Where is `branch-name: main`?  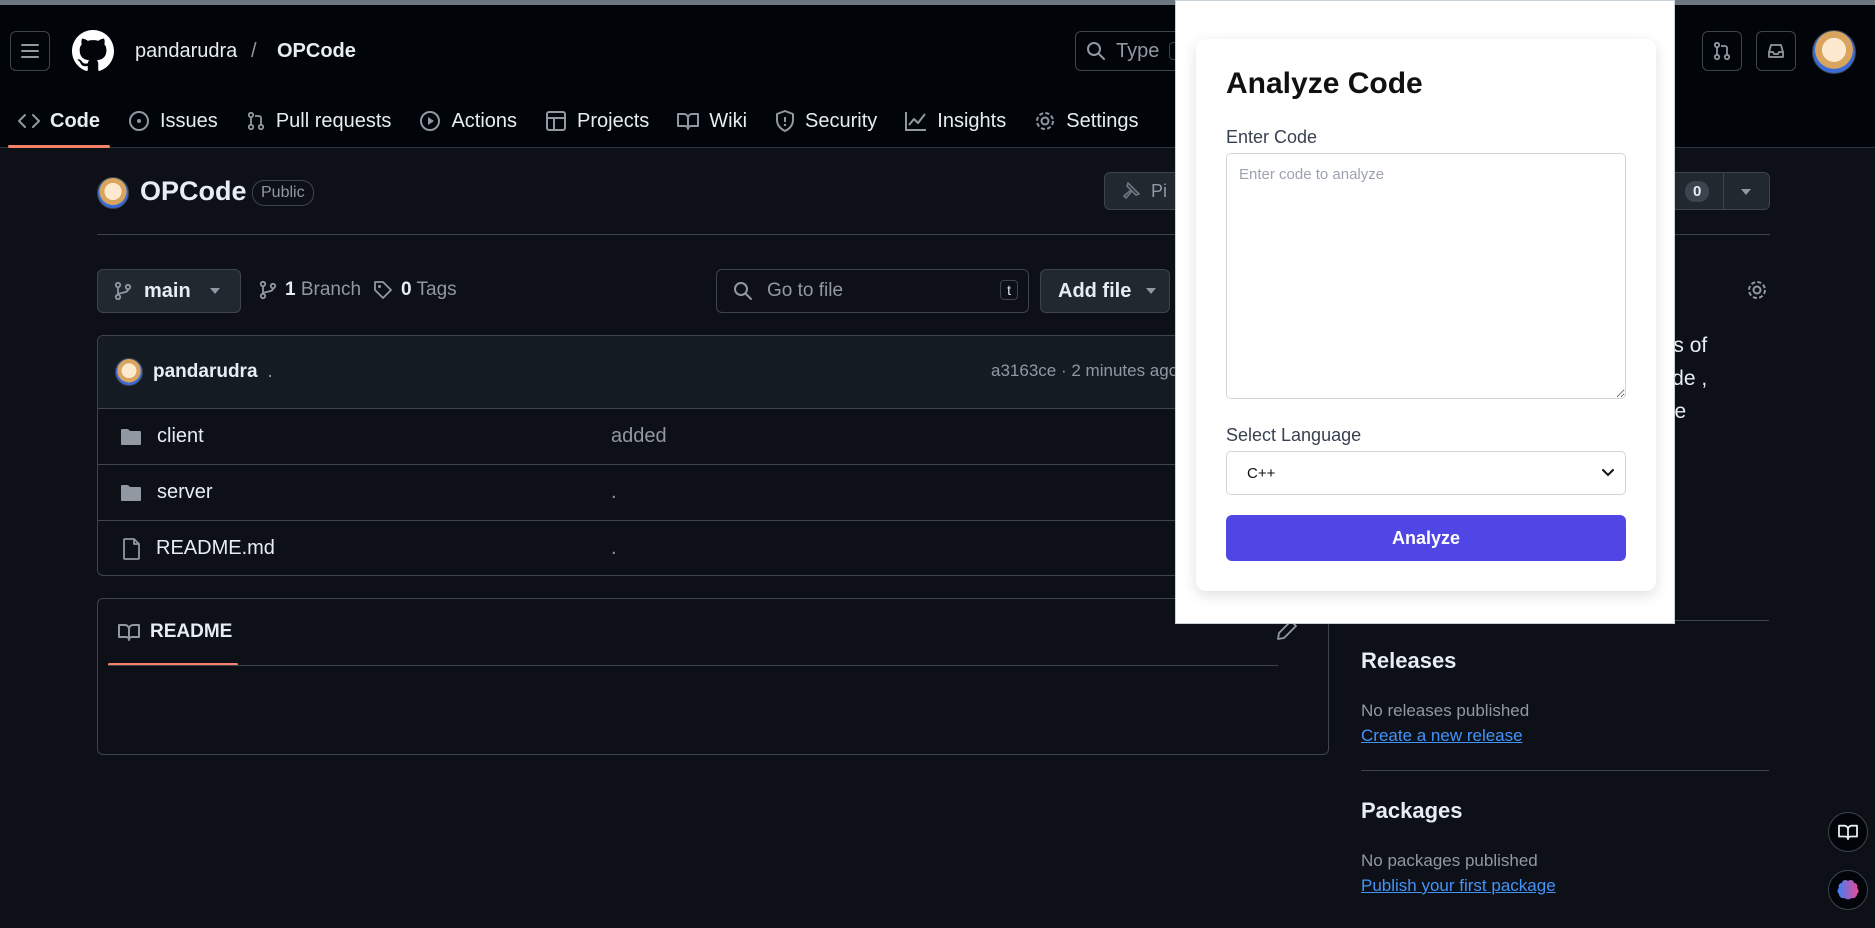
branch-name: main is located at coordinates (167, 290).